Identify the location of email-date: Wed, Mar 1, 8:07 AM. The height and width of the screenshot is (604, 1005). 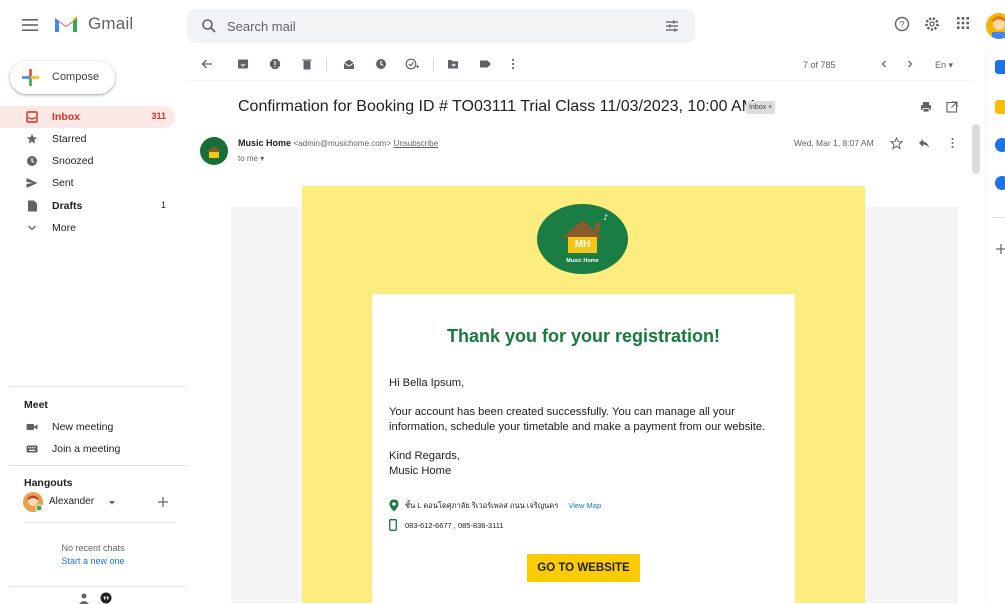
(834, 143).